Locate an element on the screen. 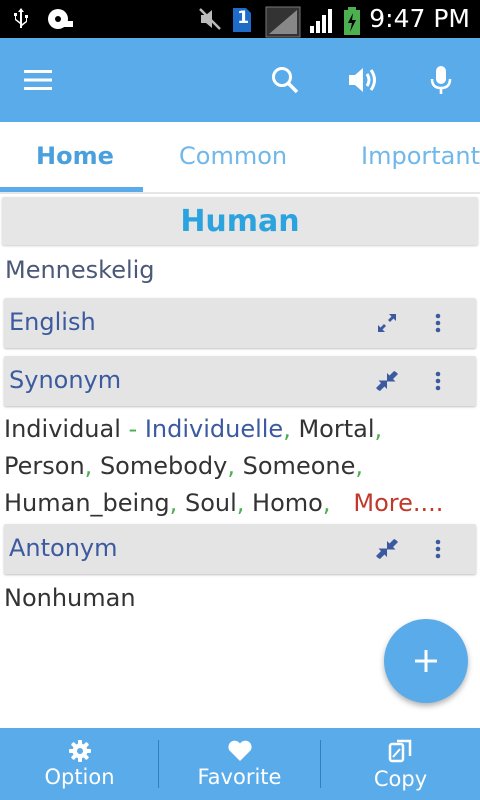 This screenshot has height=800, width=480. tab-divider is located at coordinates (240, 193).